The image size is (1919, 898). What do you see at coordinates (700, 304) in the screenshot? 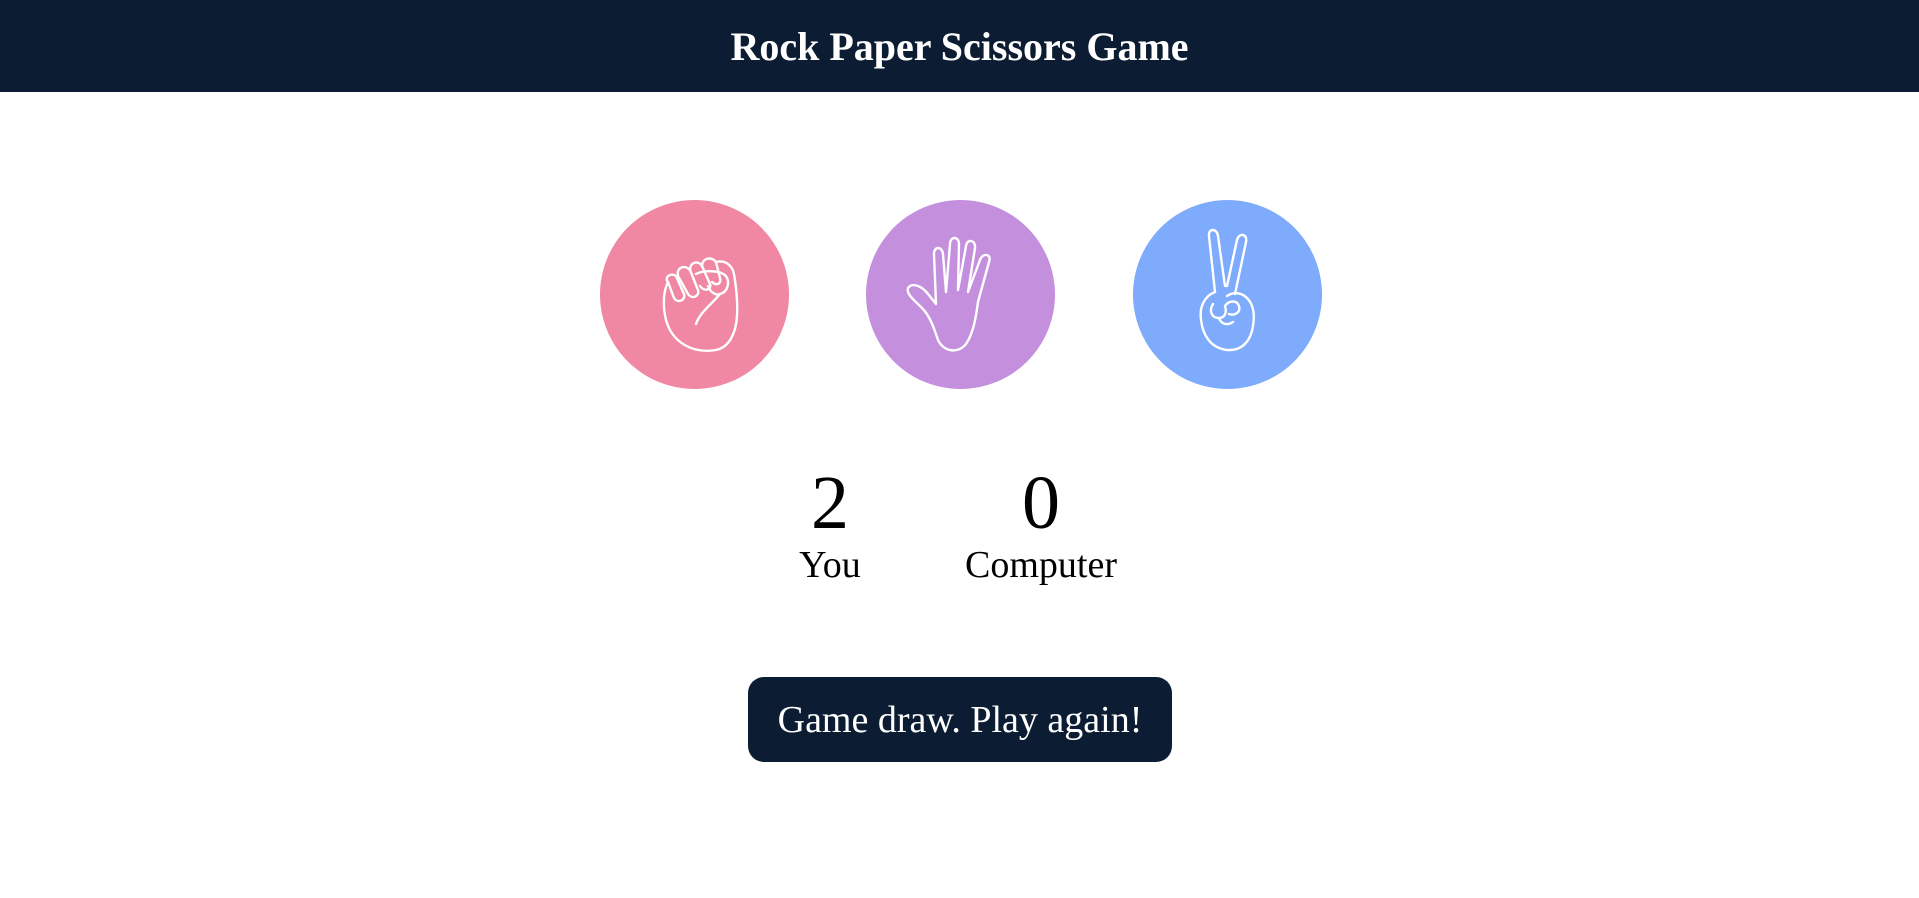
I see `rock-fist-icon` at bounding box center [700, 304].